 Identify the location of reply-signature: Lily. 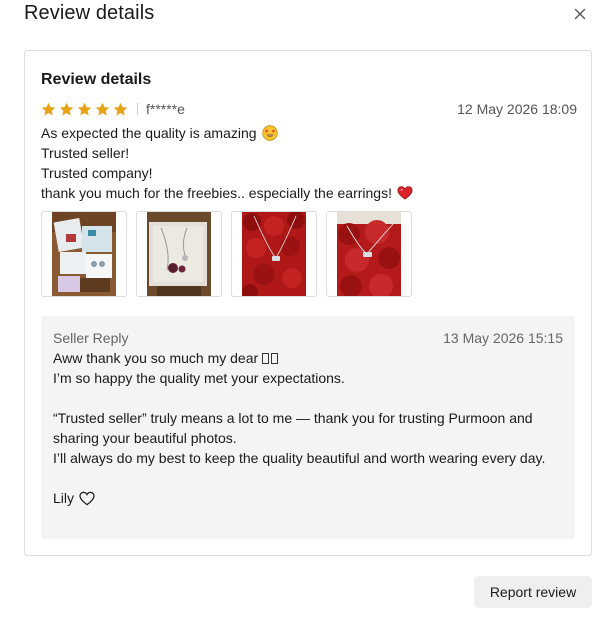
(308, 498).